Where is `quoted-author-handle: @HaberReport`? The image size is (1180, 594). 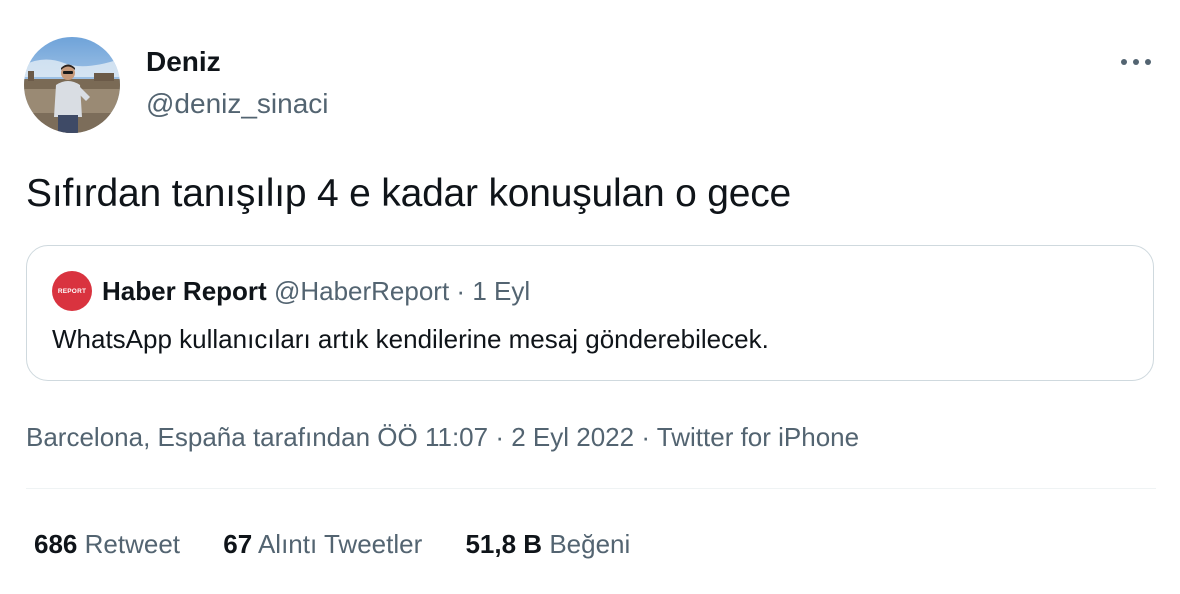
quoted-author-handle: @HaberReport is located at coordinates (361, 291).